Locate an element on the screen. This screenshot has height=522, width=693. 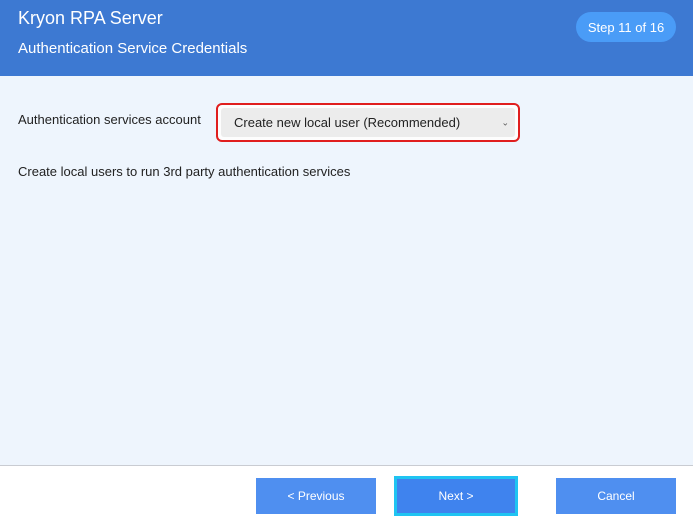
app-title: Kryon RPA Server is located at coordinates (90, 18).